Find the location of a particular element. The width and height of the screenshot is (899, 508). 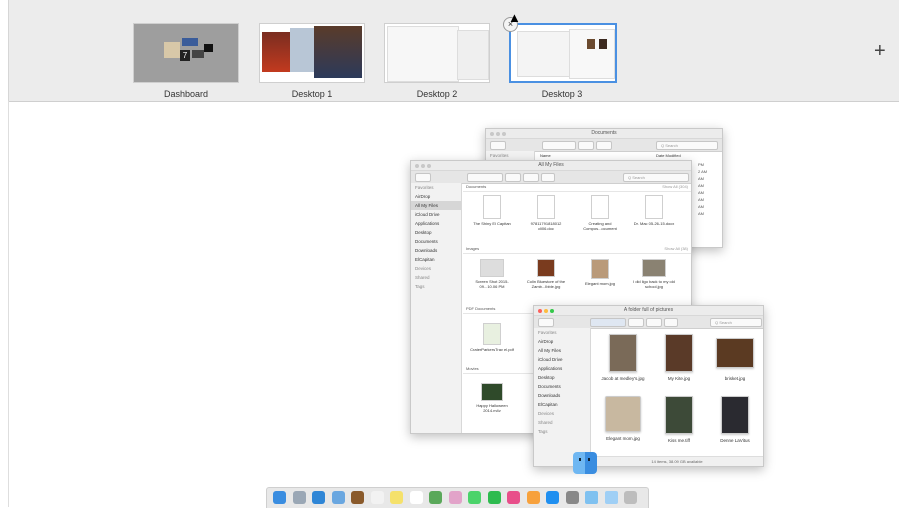

downloads-icon is located at coordinates (611, 497).